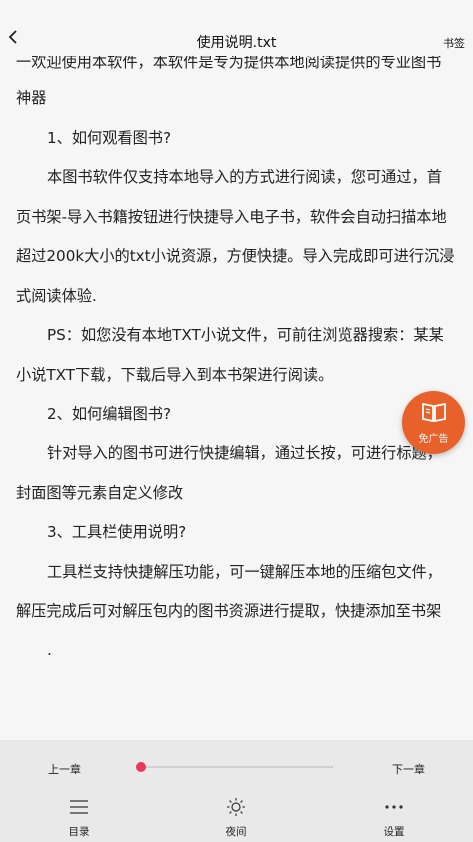 This screenshot has height=842, width=473. What do you see at coordinates (229, 611) in the screenshot?
I see `text-line: 解压完成后可对解压包内的图书资源进行提取，快捷添加至书架` at bounding box center [229, 611].